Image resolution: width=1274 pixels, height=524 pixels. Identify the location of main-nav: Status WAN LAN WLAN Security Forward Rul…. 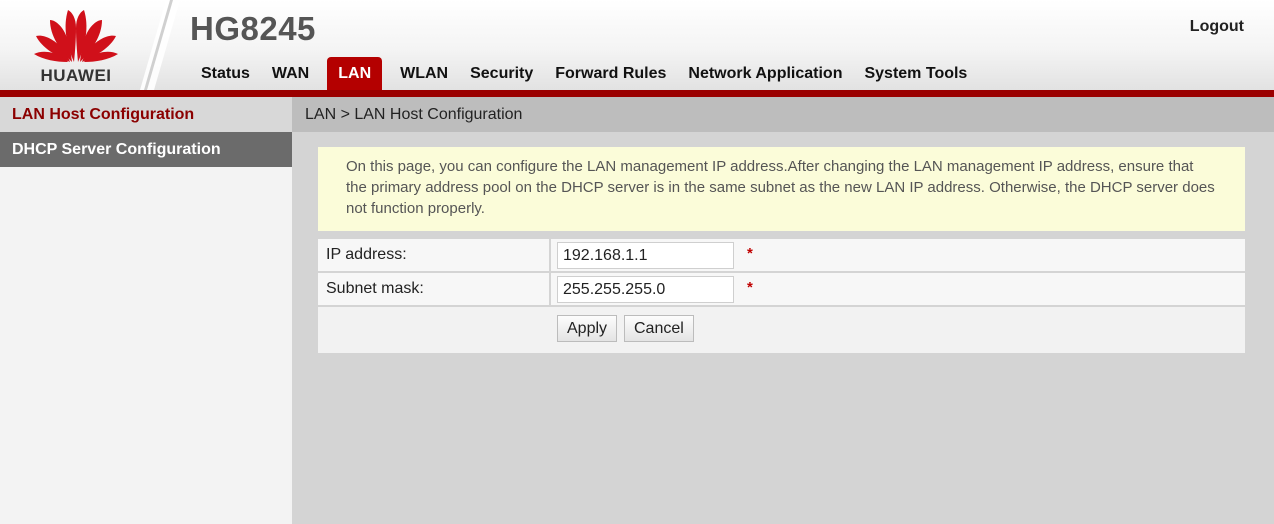
(585, 73).